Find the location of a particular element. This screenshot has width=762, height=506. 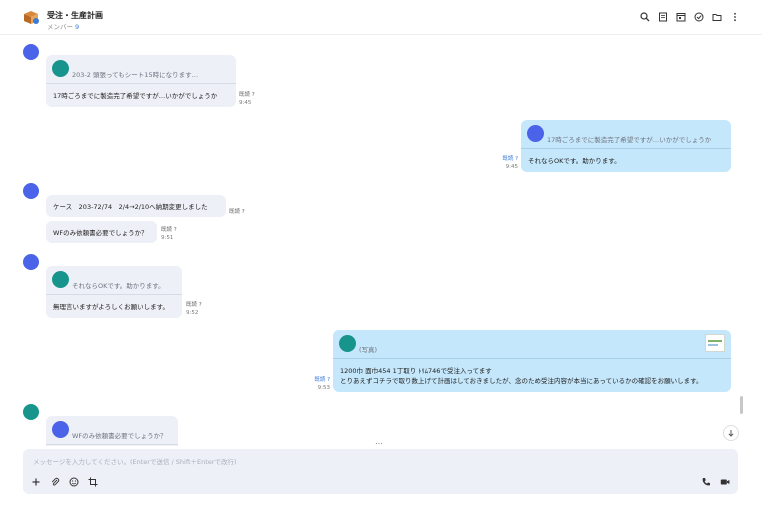

message-time: 9:52 is located at coordinates (192, 313).